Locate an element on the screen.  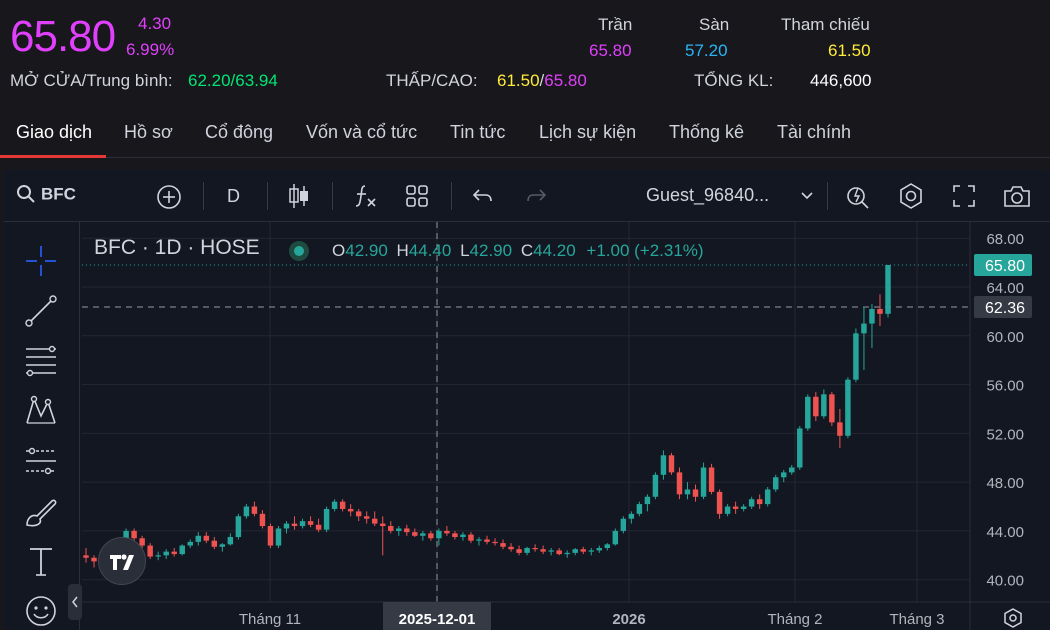
tab-trading: Giao dịch is located at coordinates (54, 132).